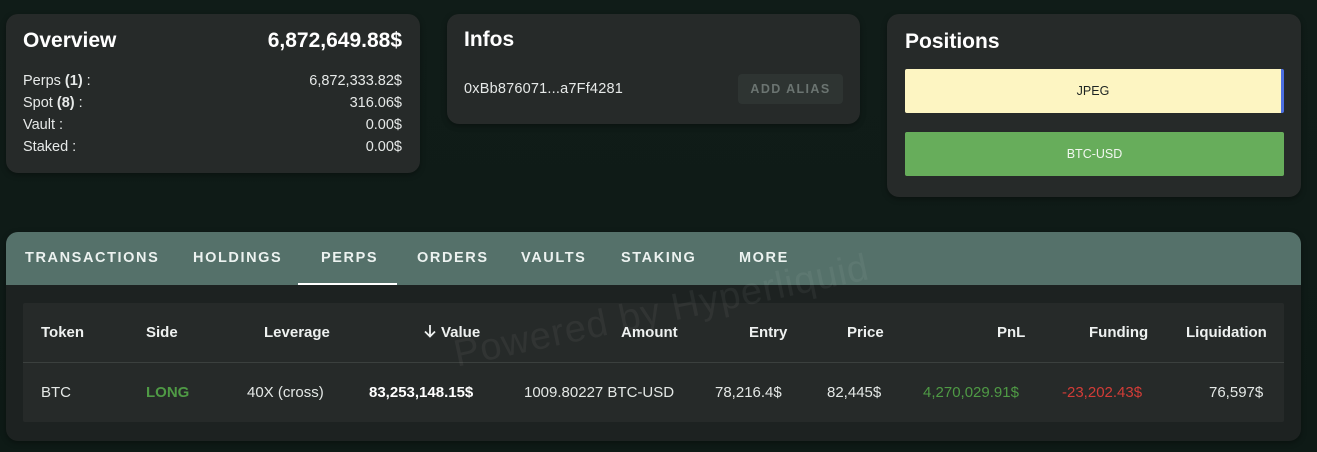 The height and width of the screenshot is (452, 1317). What do you see at coordinates (62, 333) in the screenshot?
I see `header-token: Token` at bounding box center [62, 333].